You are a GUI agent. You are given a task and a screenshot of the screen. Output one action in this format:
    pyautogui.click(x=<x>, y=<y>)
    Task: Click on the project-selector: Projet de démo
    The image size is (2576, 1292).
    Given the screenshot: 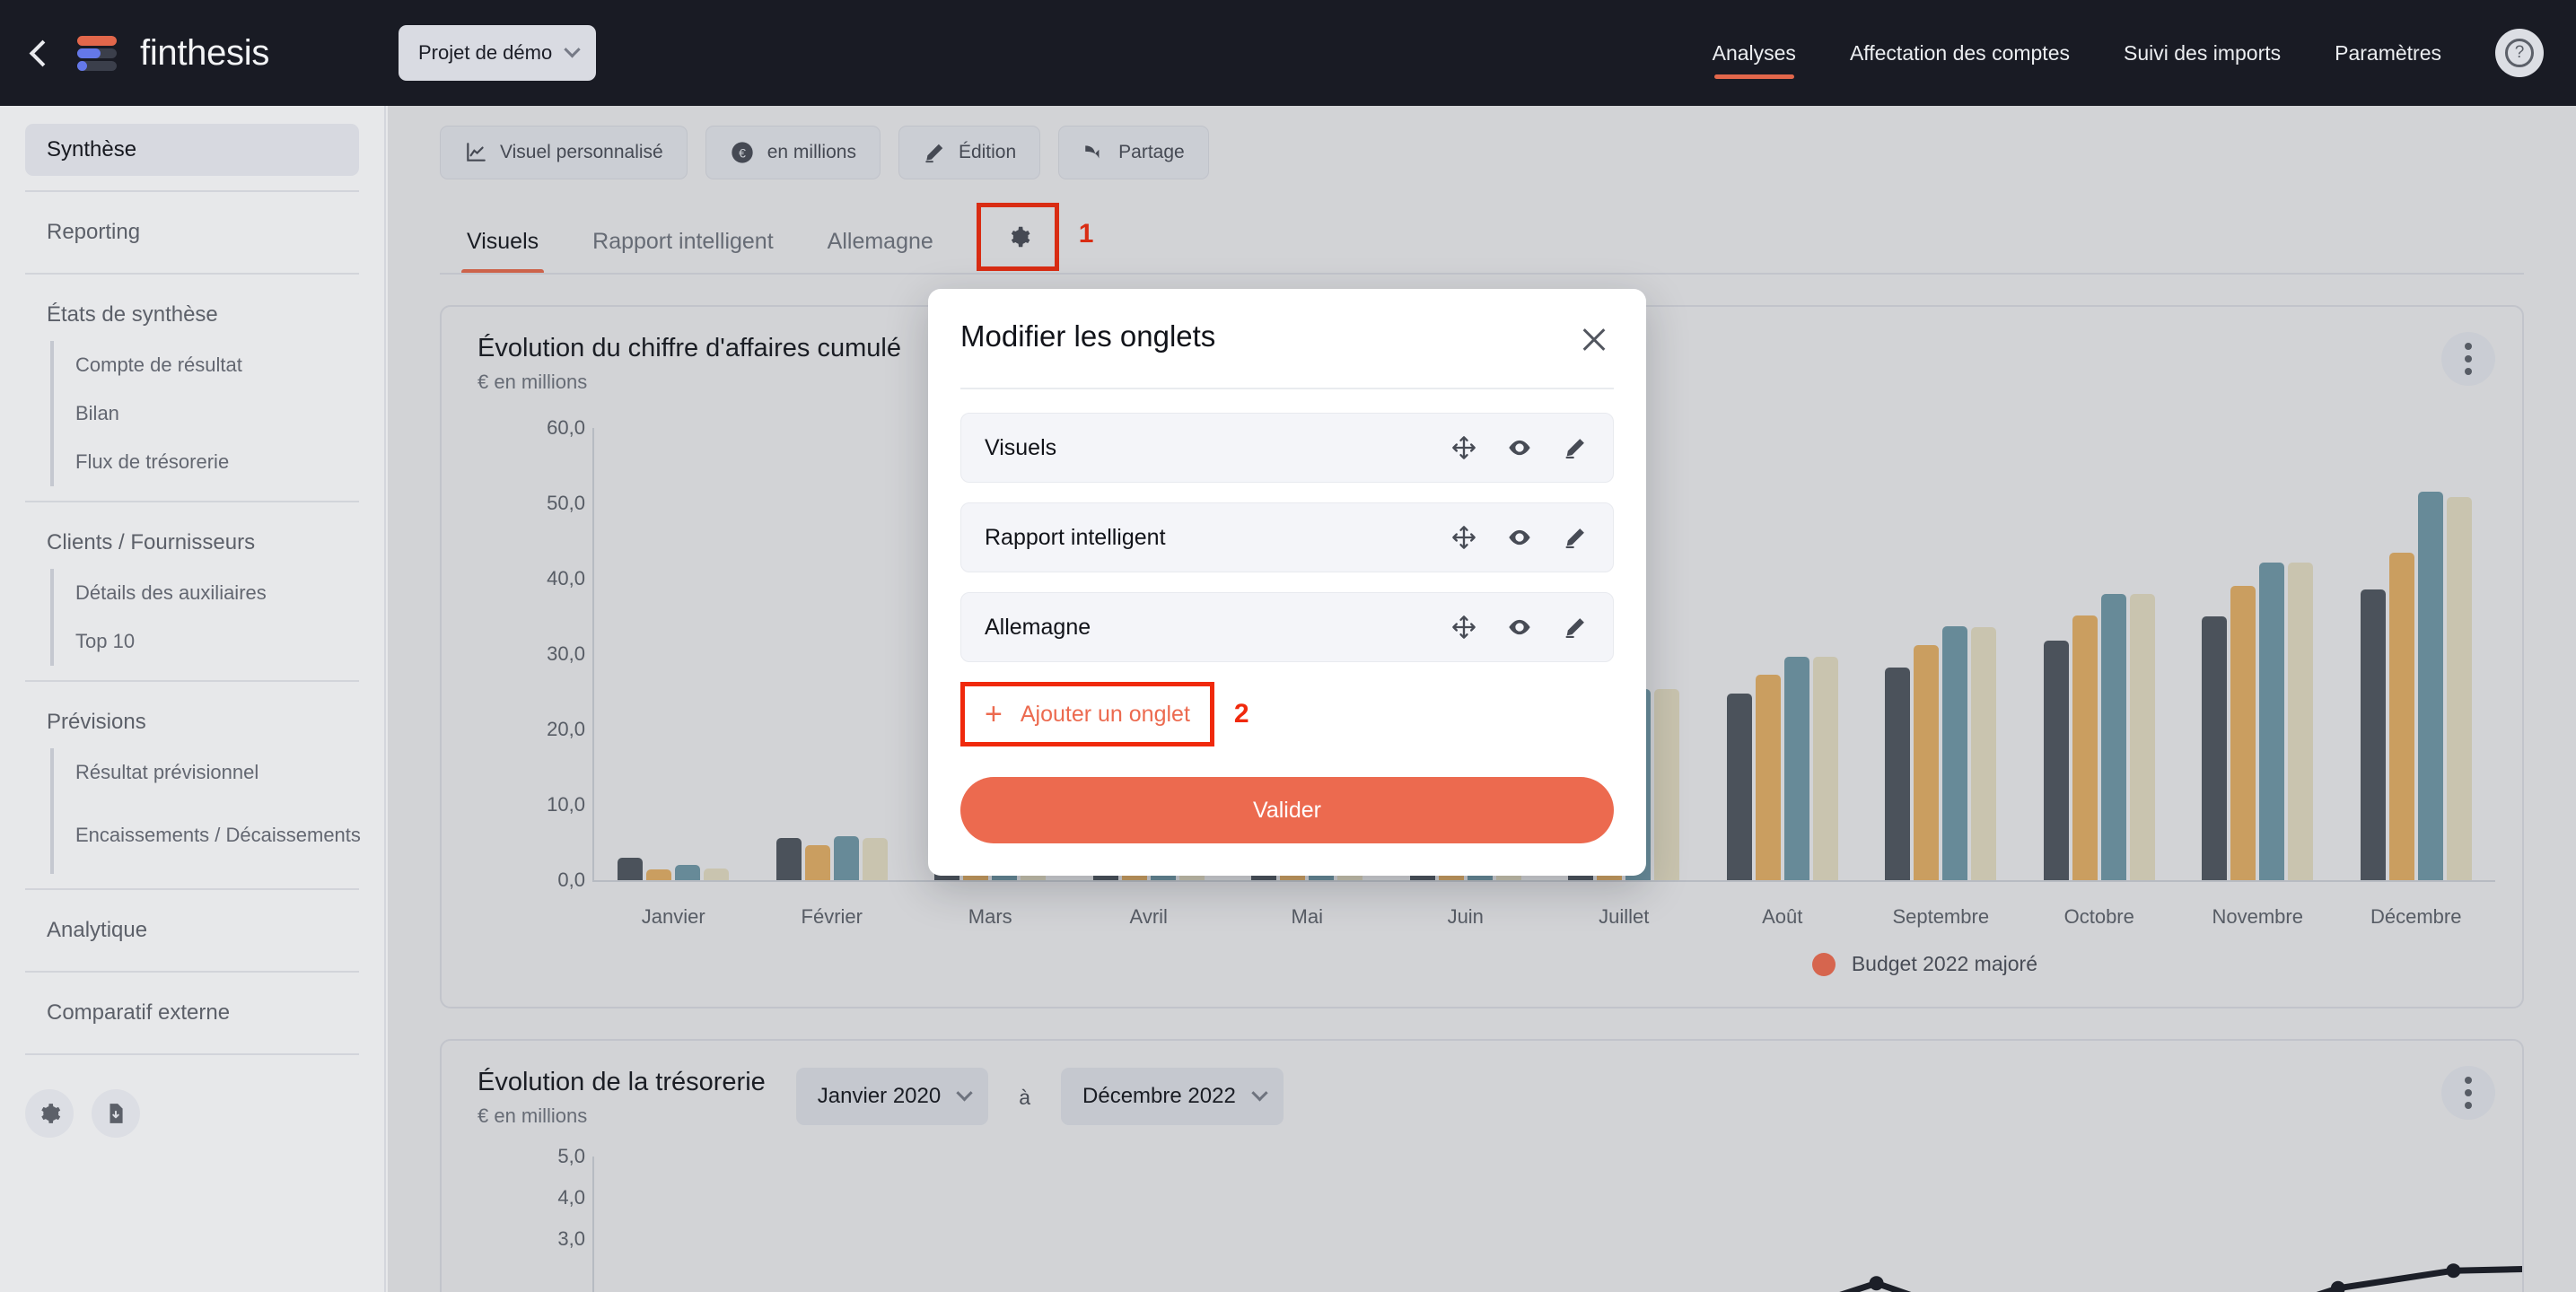 What is the action you would take?
    pyautogui.click(x=498, y=53)
    